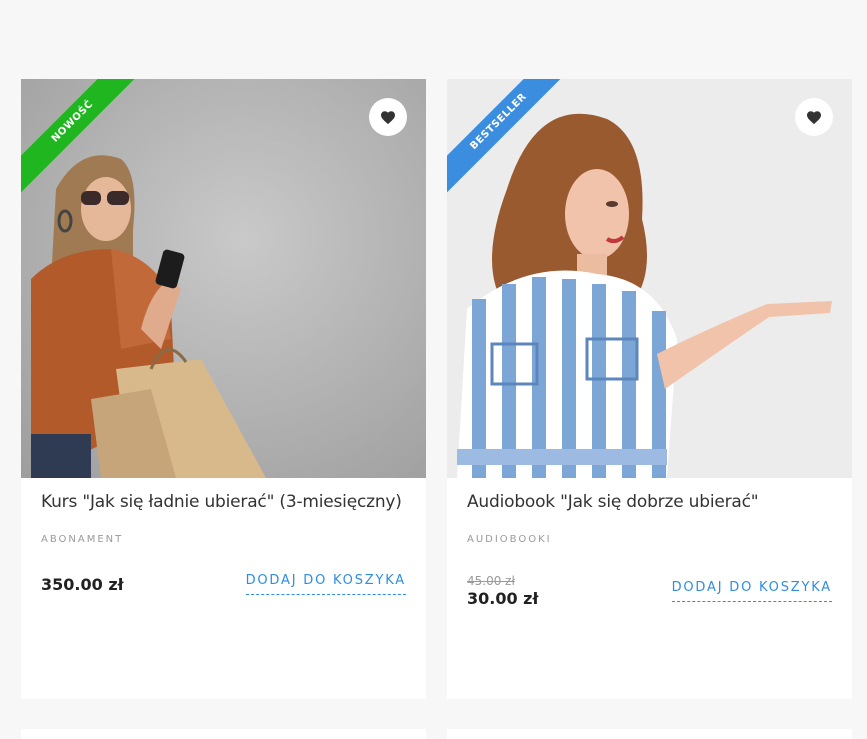  What do you see at coordinates (649, 502) in the screenshot?
I see `product-title: Audiobook "Jak się dobrze ubierać"` at bounding box center [649, 502].